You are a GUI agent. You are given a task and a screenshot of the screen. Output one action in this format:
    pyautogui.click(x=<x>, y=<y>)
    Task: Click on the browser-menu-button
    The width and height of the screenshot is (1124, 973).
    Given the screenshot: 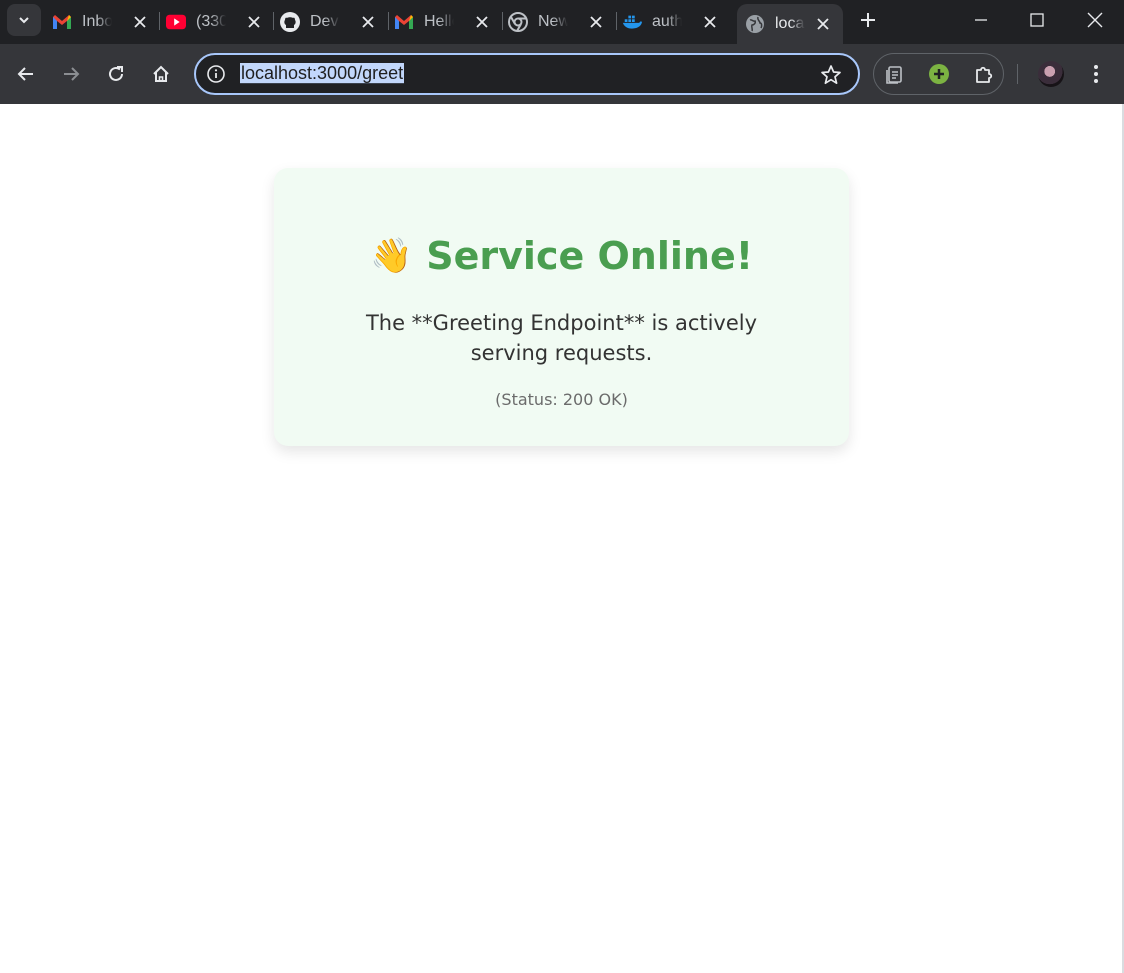 What is the action you would take?
    pyautogui.click(x=1096, y=74)
    